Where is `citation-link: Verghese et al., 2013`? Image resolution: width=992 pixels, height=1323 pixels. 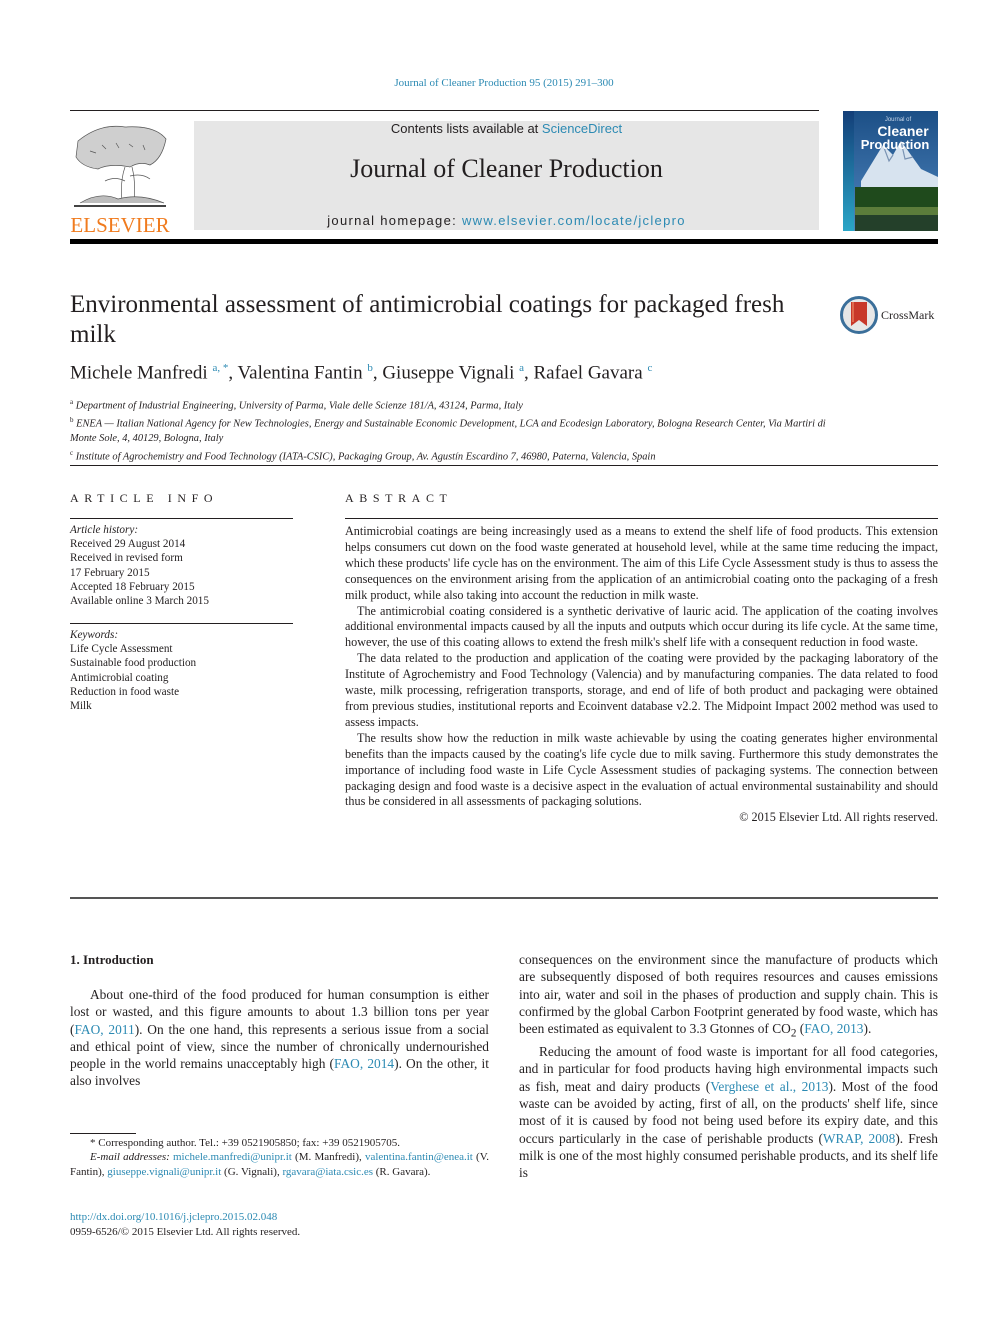 citation-link: Verghese et al., 2013 is located at coordinates (769, 1086).